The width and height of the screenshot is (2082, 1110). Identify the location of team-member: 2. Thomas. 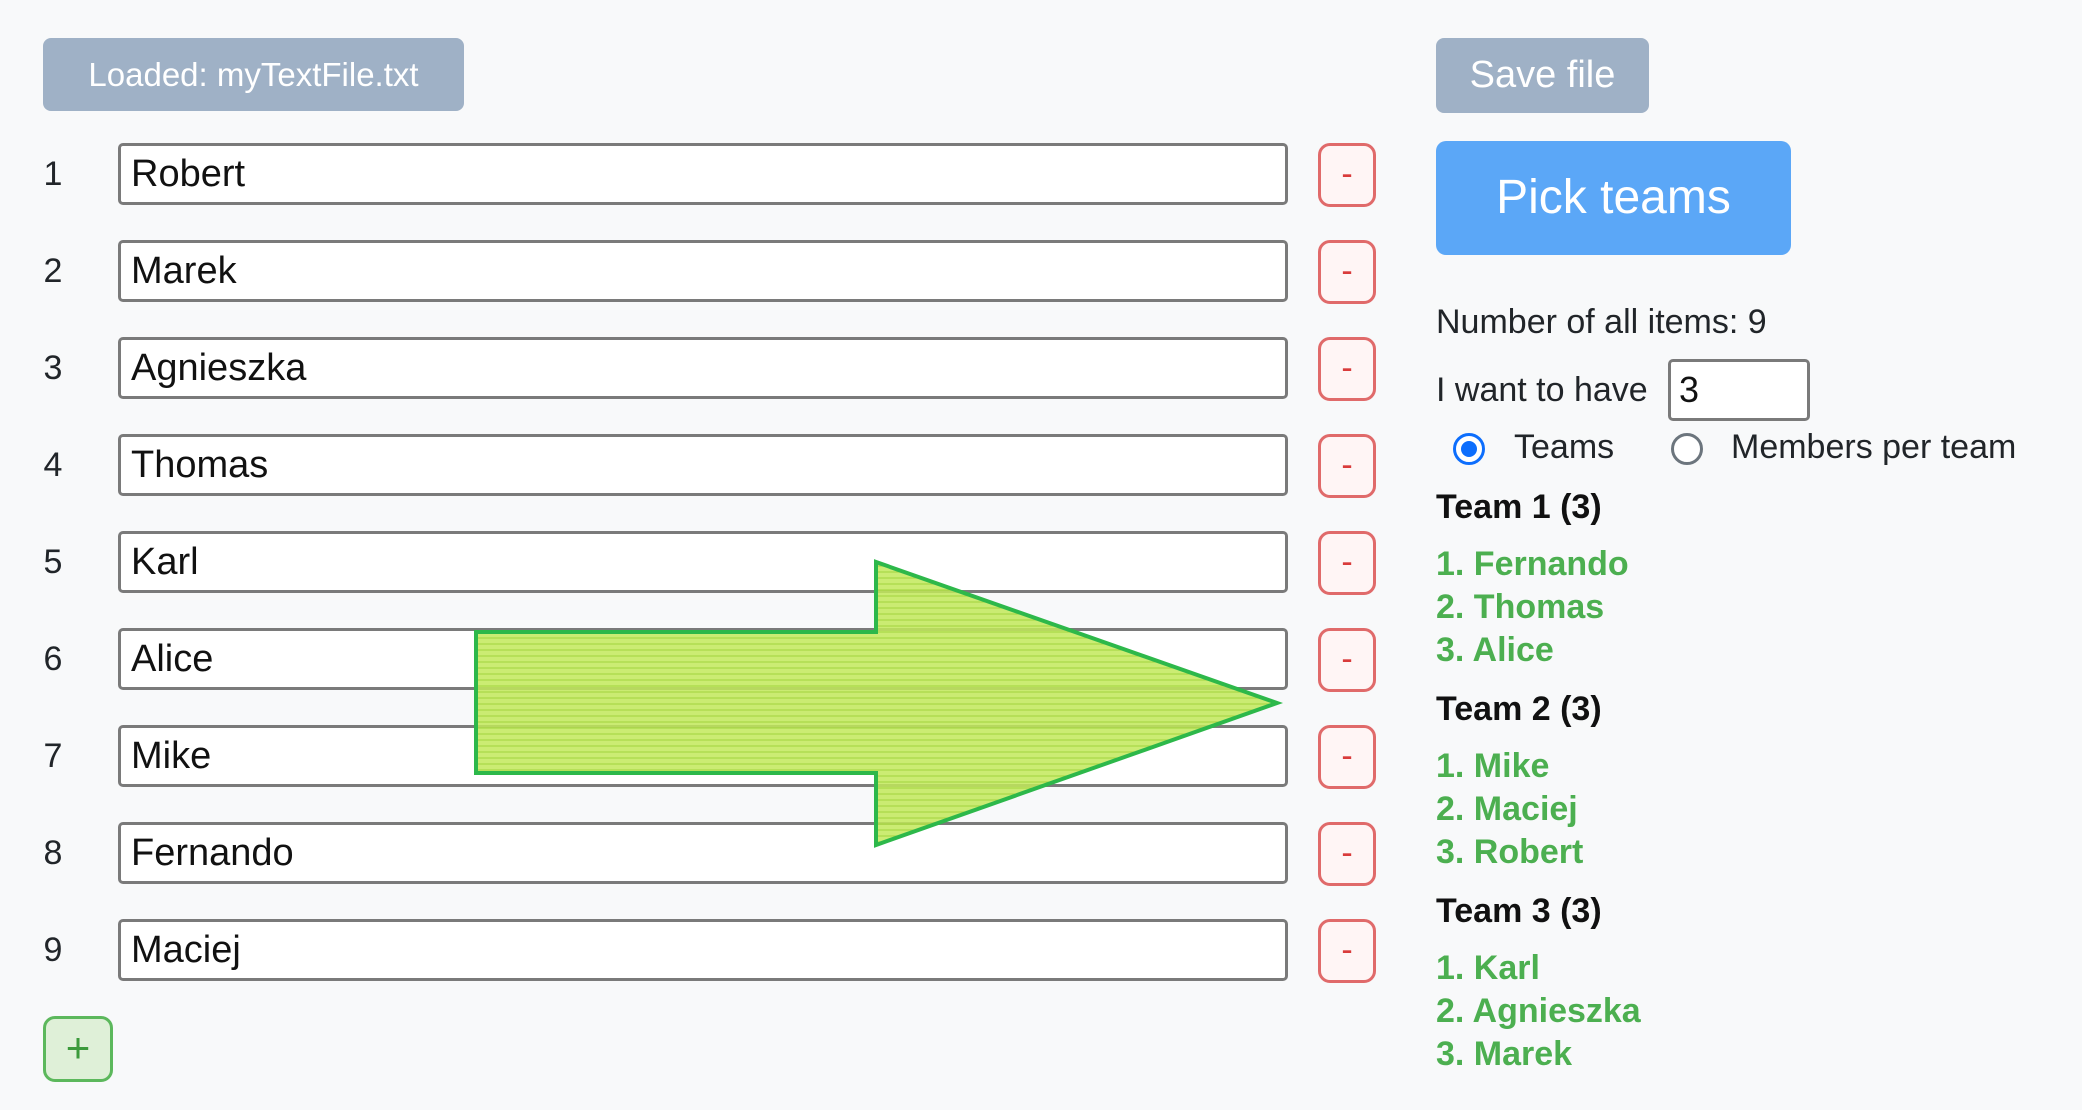
(1520, 607).